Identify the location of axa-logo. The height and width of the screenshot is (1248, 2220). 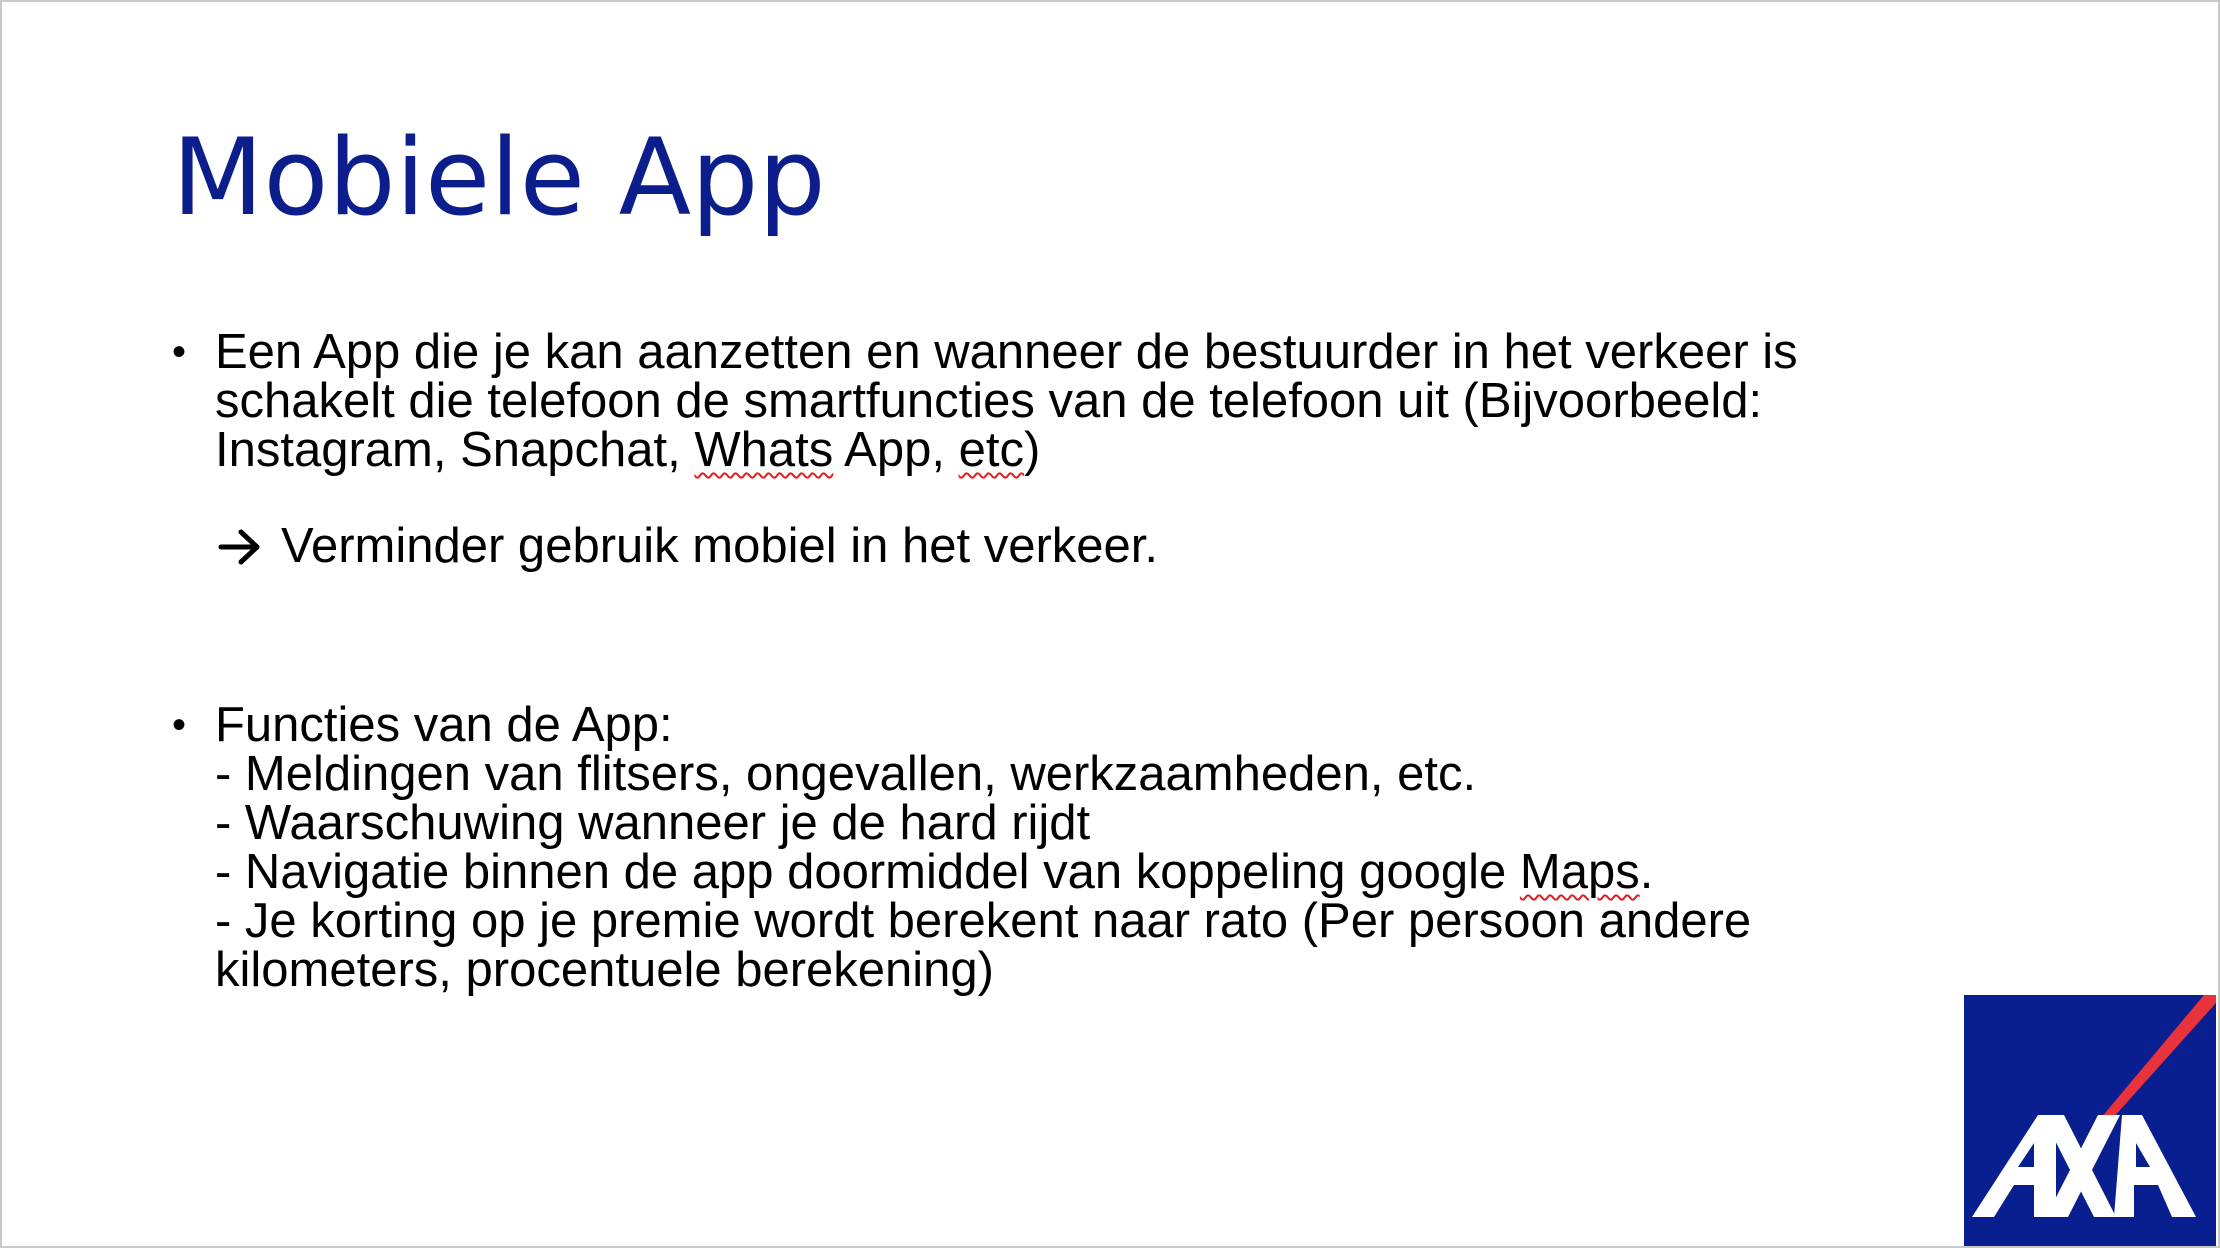
(2090, 1120).